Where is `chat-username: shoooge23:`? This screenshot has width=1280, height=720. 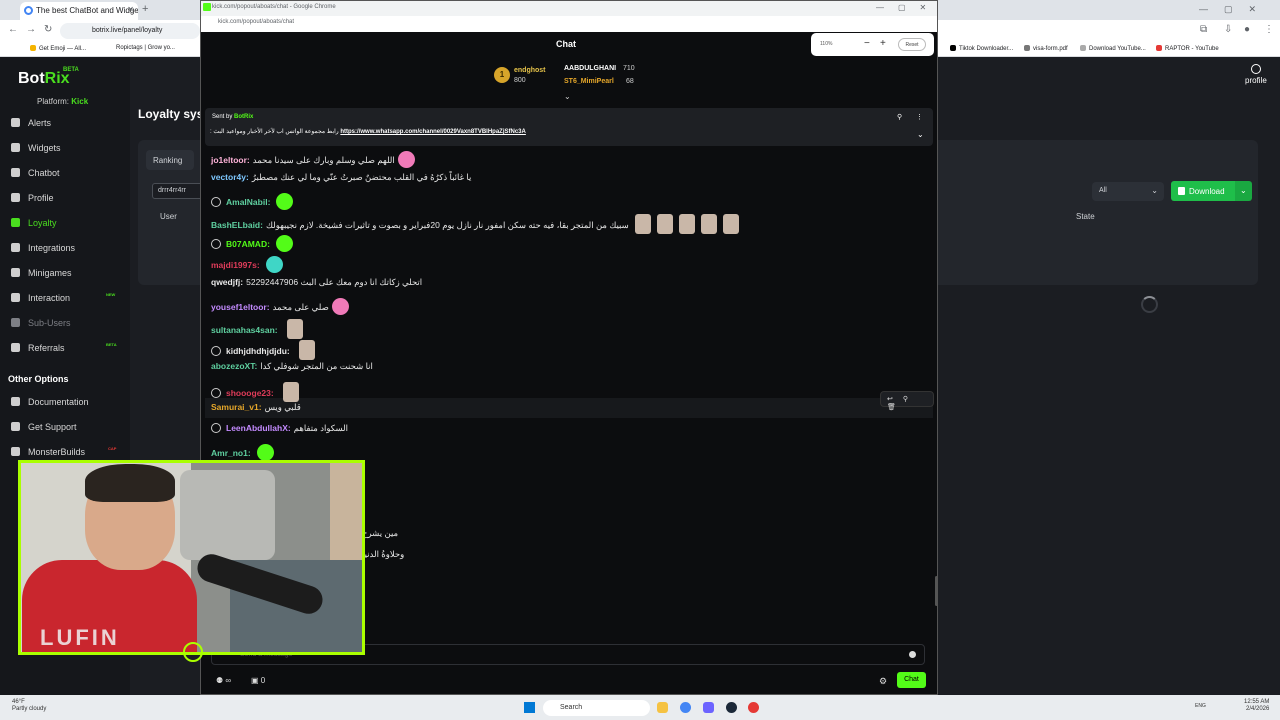 chat-username: shoooge23: is located at coordinates (250, 393).